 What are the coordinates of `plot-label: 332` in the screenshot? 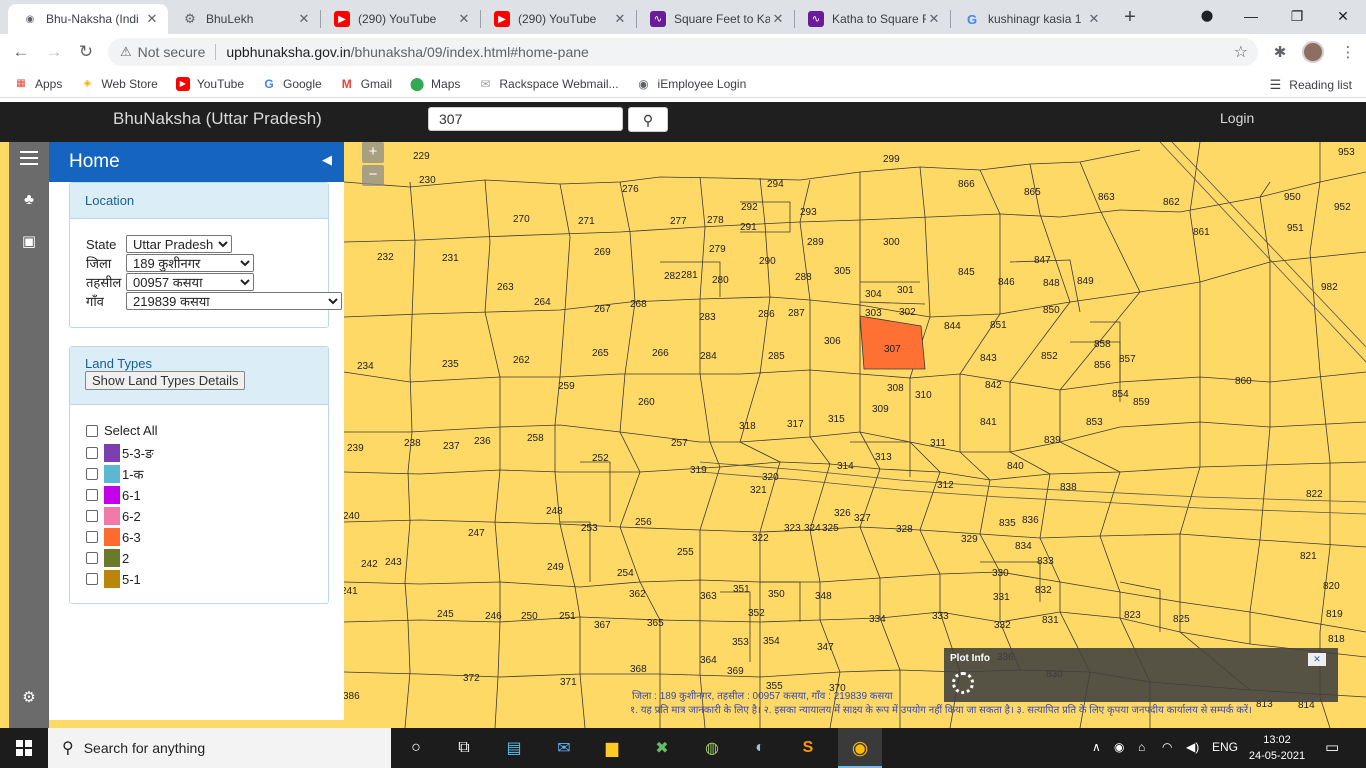 It's located at (1002, 625).